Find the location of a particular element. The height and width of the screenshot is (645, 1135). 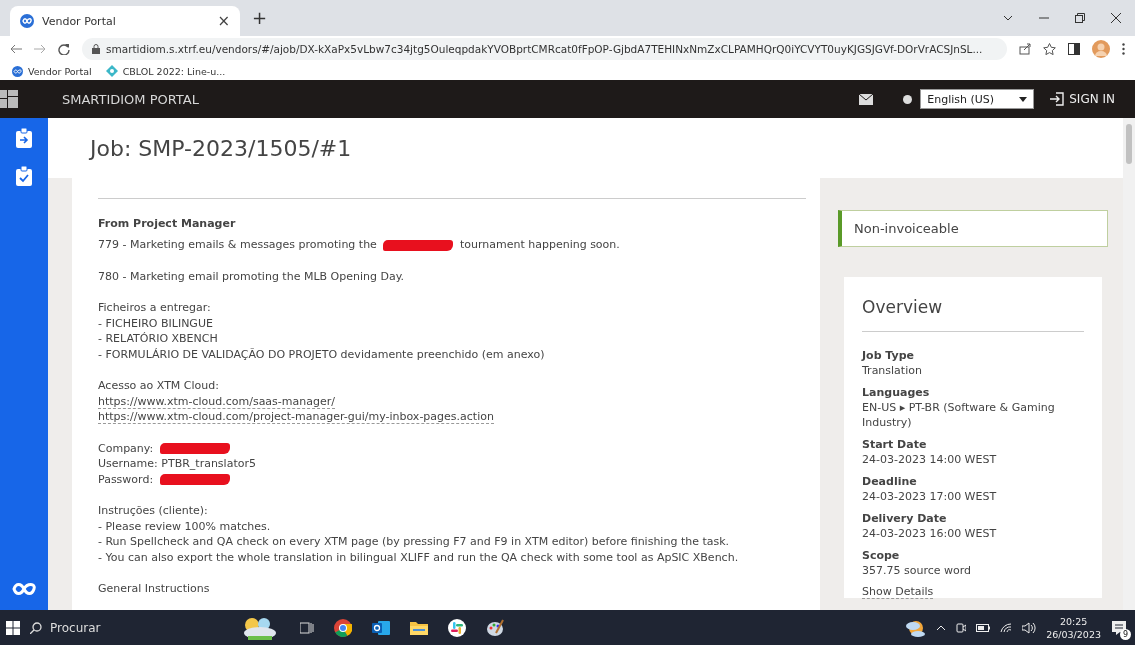

notes-heading: From Project Manager is located at coordinates (167, 223).